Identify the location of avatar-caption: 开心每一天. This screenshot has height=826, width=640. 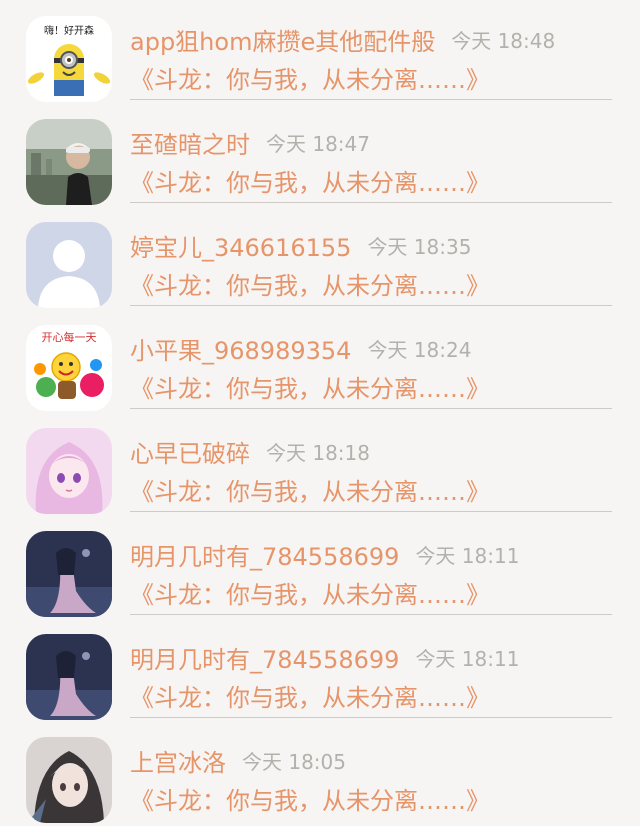
(69, 337).